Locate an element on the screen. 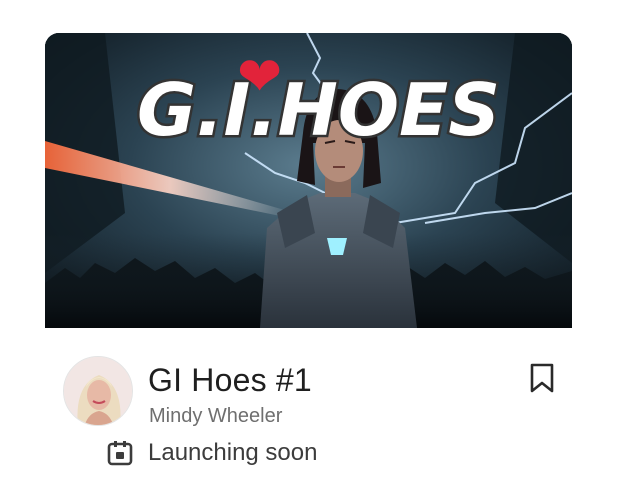  cover-logo: G.I.HOES is located at coordinates (319, 110).